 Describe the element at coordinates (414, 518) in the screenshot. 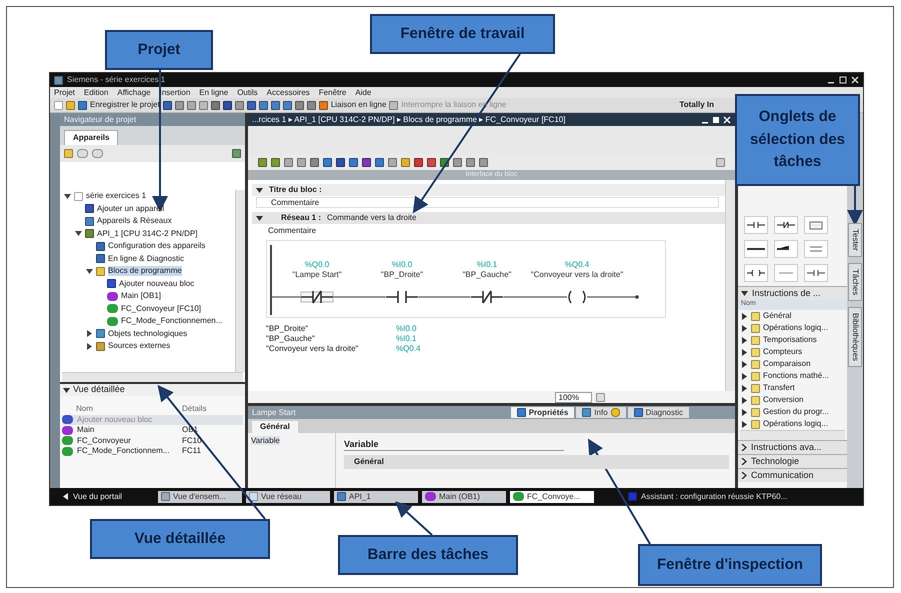

I see `callout-arrow` at that location.